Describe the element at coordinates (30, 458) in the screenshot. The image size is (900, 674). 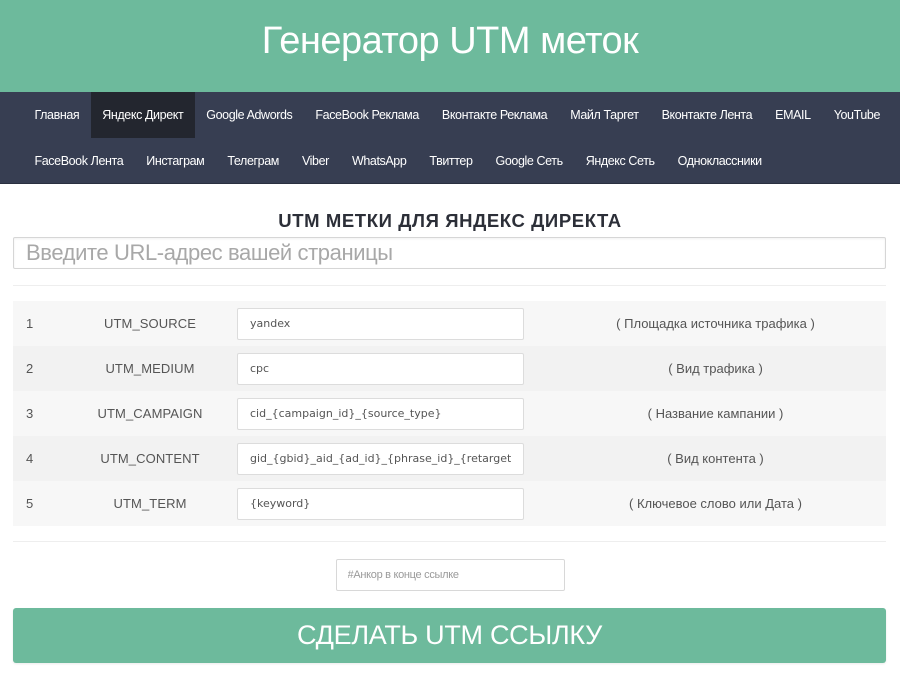
I see `row-number: 4` at that location.